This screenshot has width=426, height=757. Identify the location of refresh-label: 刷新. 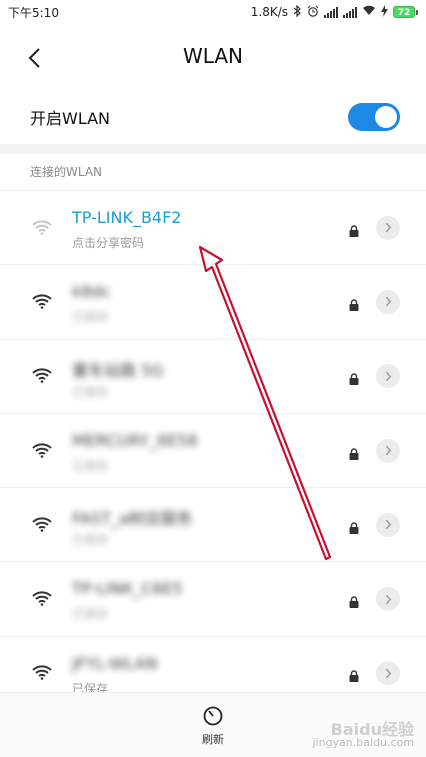
(213, 739).